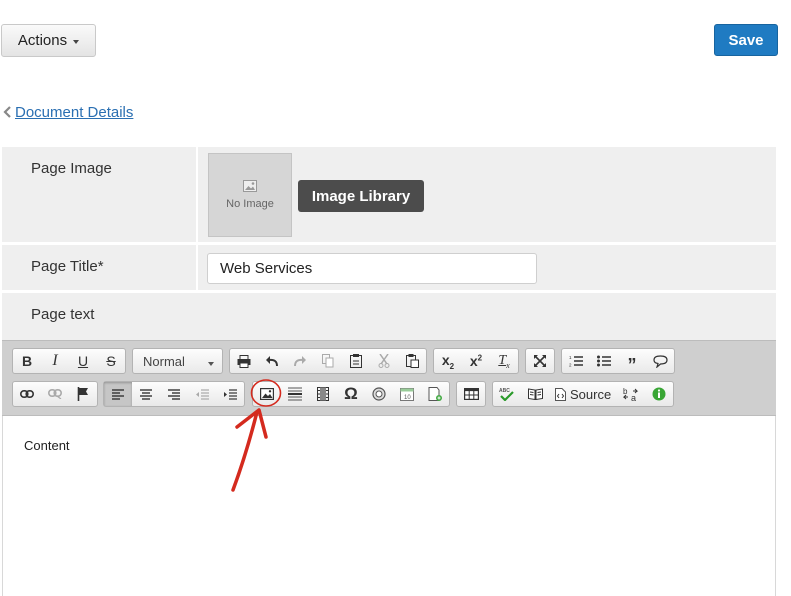 The width and height of the screenshot is (791, 596). I want to click on script-group: x2 x2 Tx, so click(476, 361).